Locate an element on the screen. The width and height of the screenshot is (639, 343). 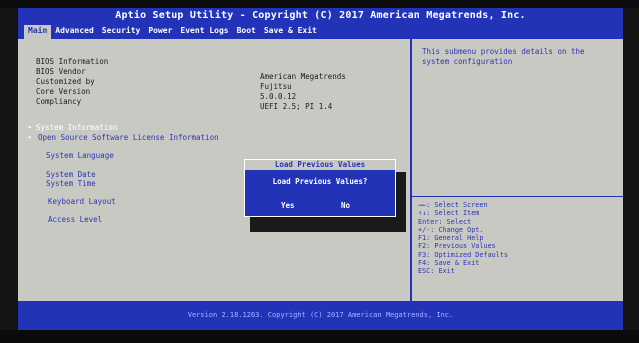
bios-information-heading: BIOS Information is located at coordinates (72, 61).